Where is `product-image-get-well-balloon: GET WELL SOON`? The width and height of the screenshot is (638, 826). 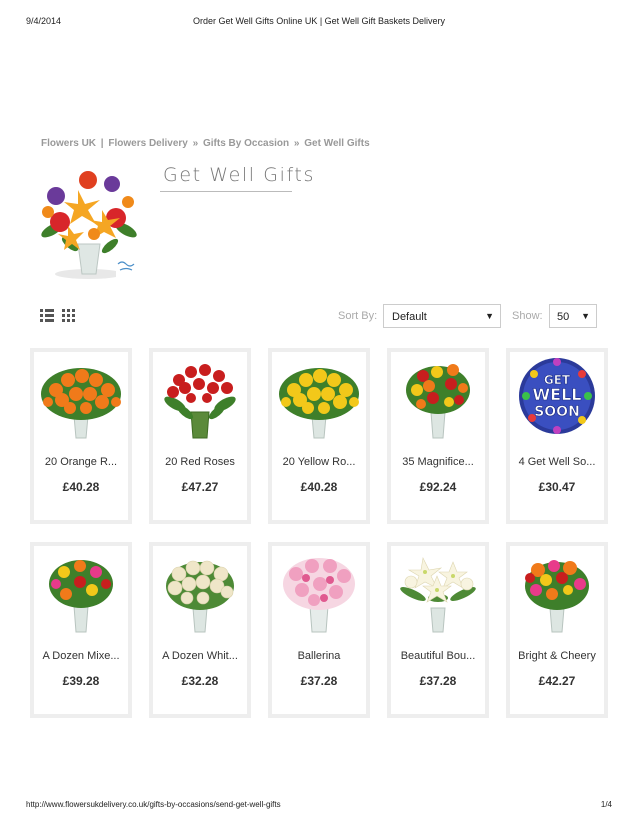
product-image-get-well-balloon: GET WELL SOON is located at coordinates (557, 396).